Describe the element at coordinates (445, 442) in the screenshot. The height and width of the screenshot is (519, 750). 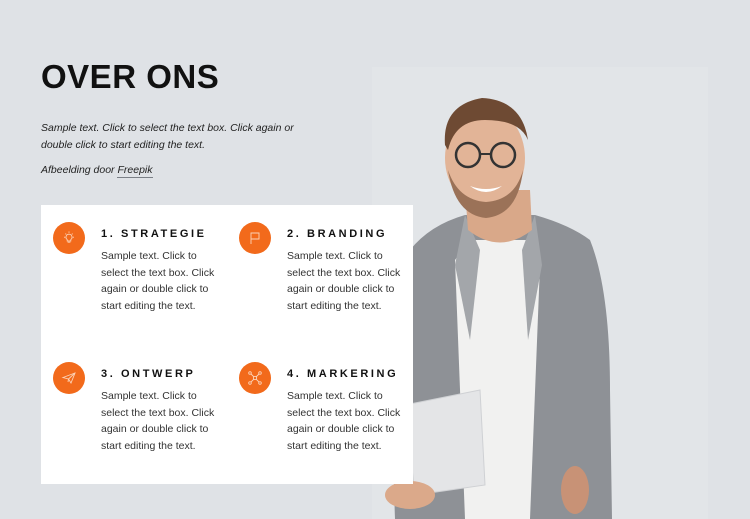
I see `laptop` at that location.